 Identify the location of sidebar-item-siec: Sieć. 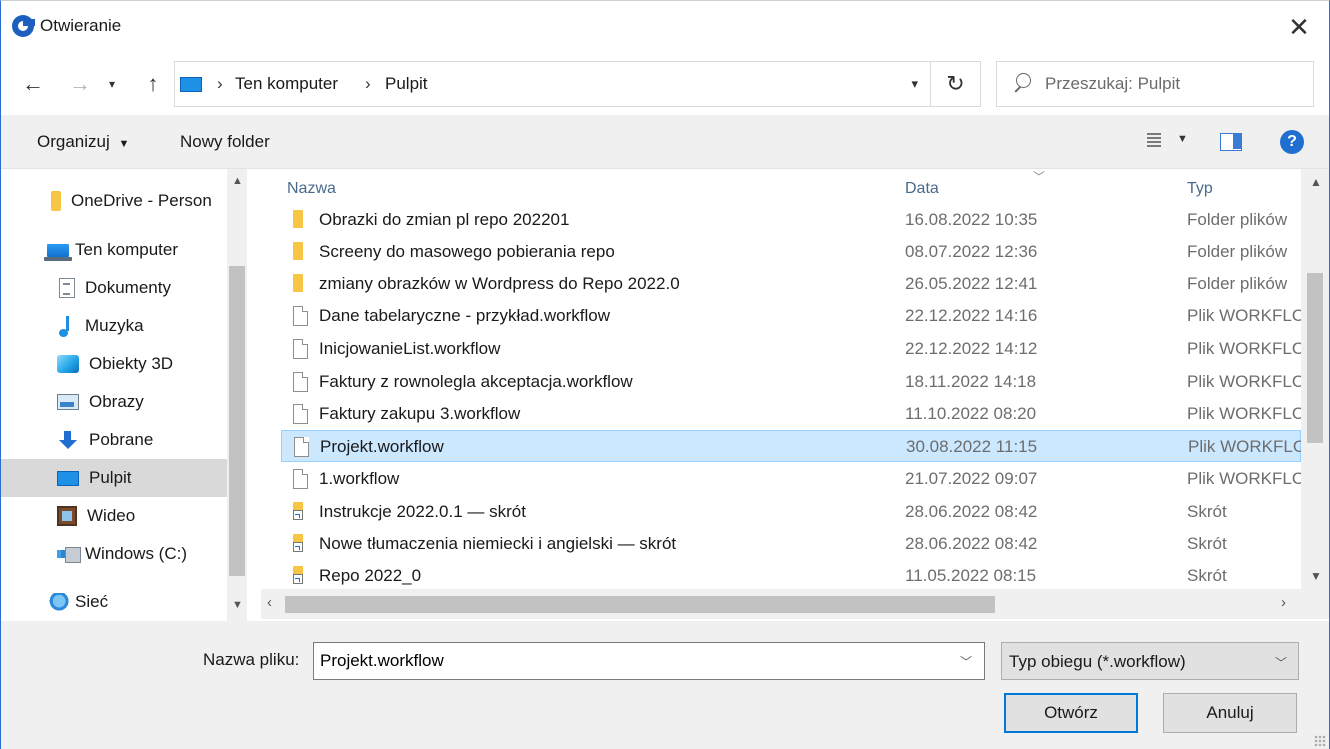
(114, 602).